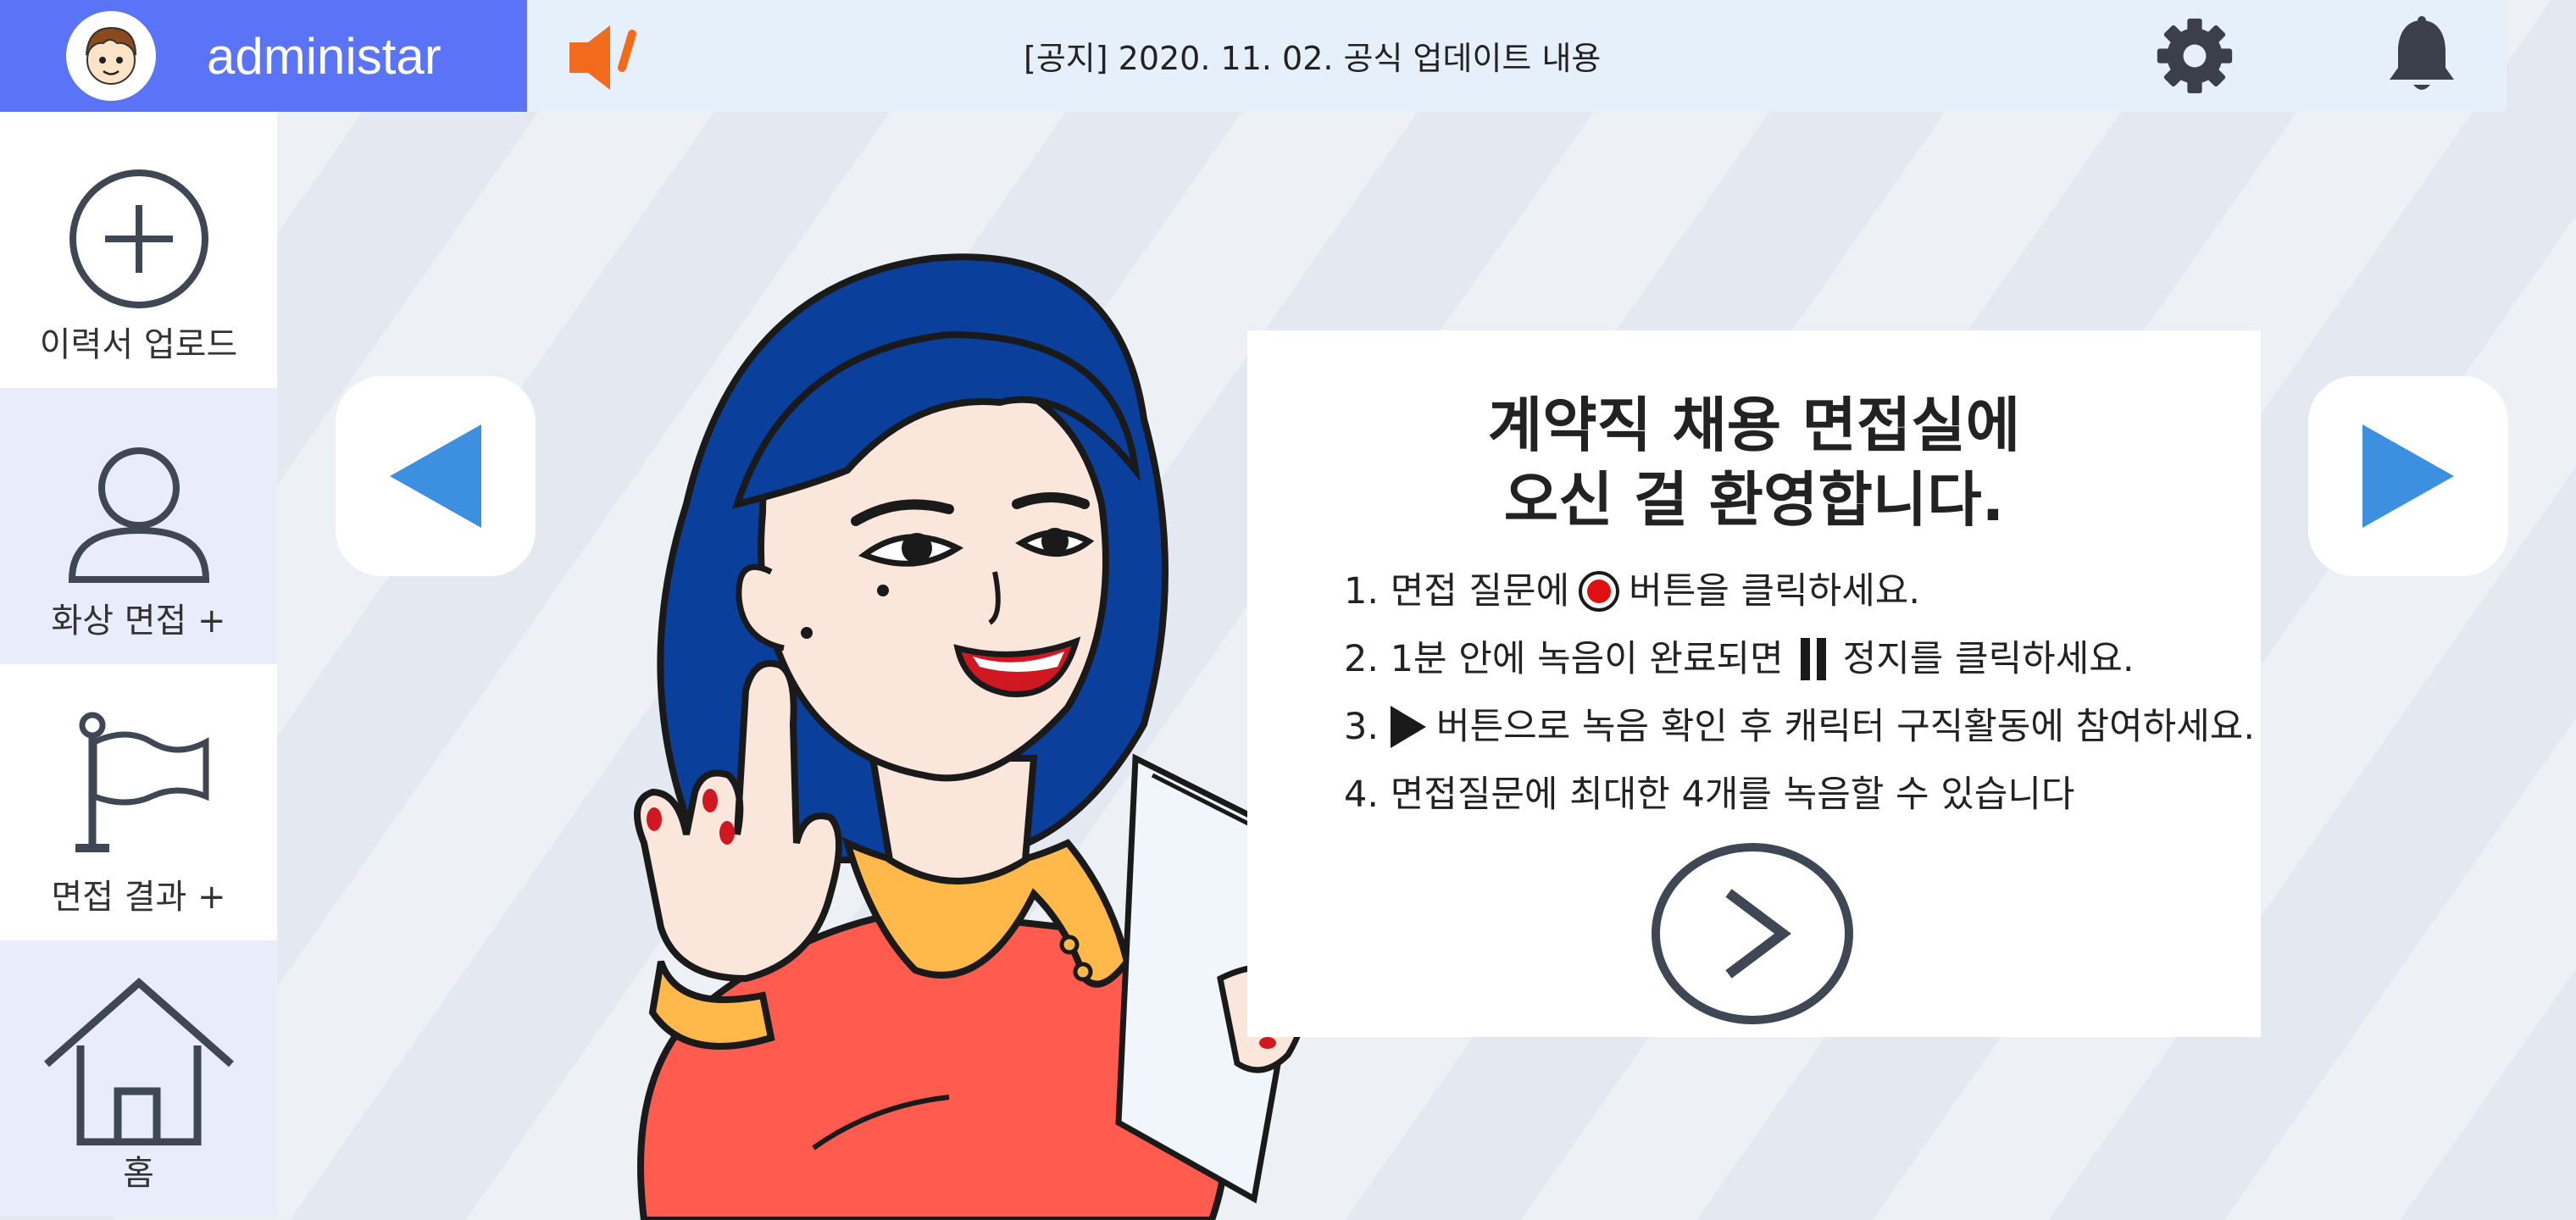 The width and height of the screenshot is (2576, 1220). Describe the element at coordinates (1752, 933) in the screenshot. I see `start-interview-button` at that location.